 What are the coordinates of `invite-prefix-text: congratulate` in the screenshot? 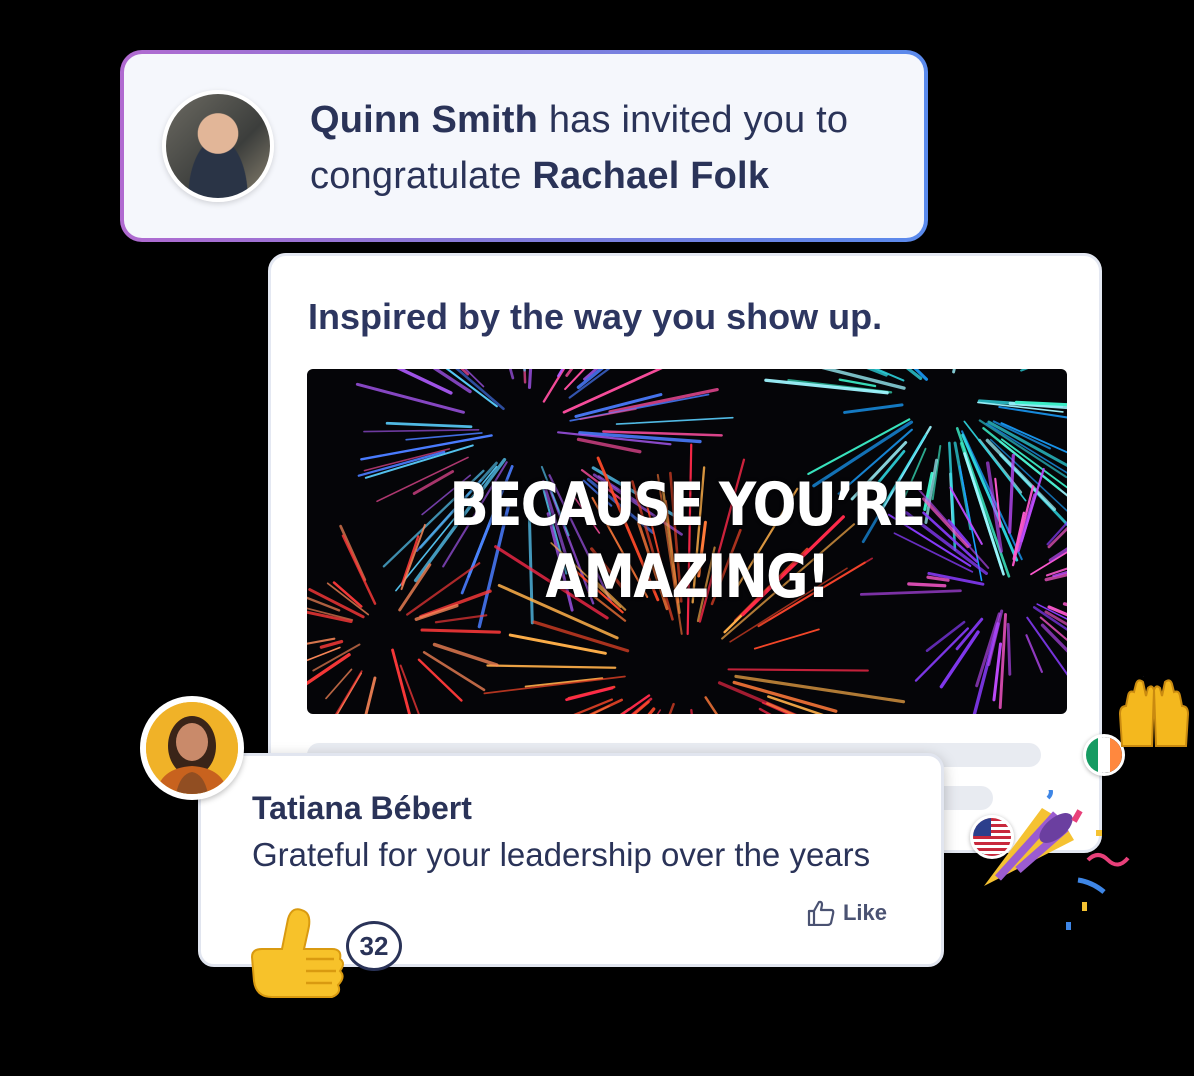 It's located at (416, 176).